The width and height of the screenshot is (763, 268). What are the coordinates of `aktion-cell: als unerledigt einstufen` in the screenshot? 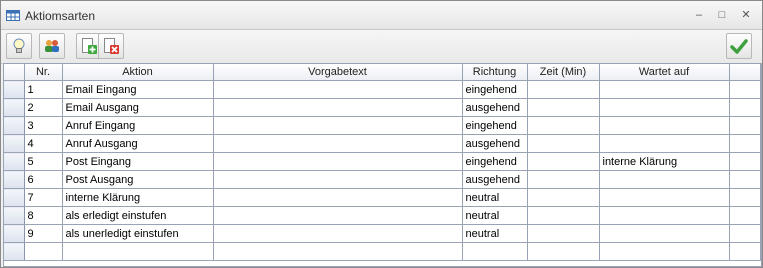 It's located at (138, 233).